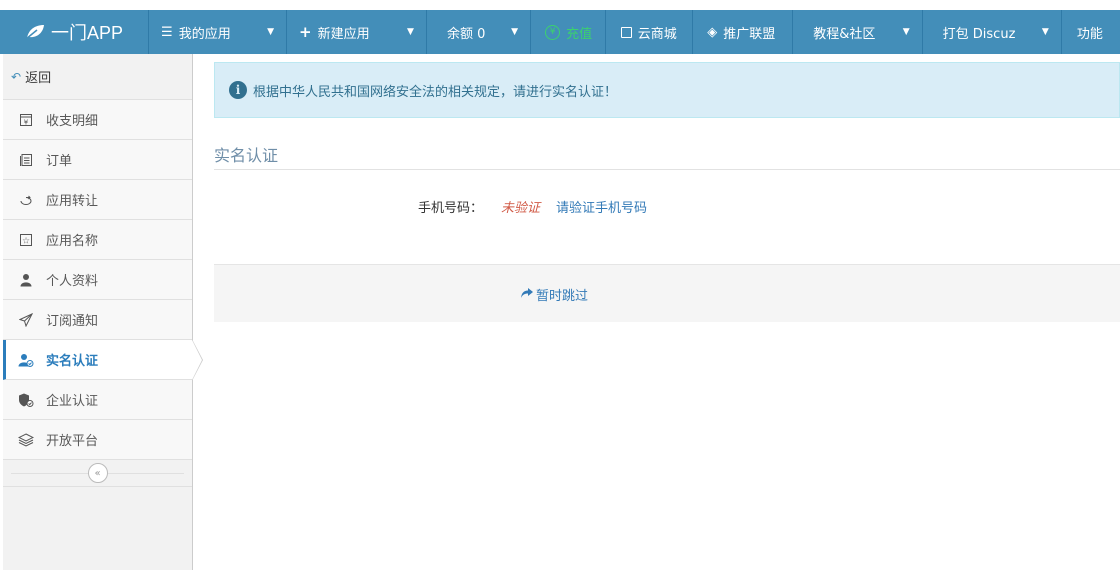  What do you see at coordinates (667, 169) in the screenshot?
I see `title-divider` at bounding box center [667, 169].